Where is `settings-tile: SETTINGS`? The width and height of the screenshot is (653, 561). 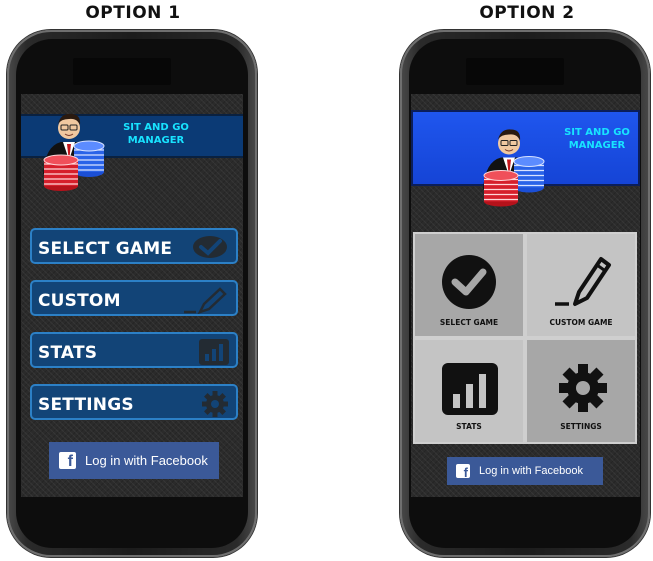 settings-tile: SETTINGS is located at coordinates (581, 391).